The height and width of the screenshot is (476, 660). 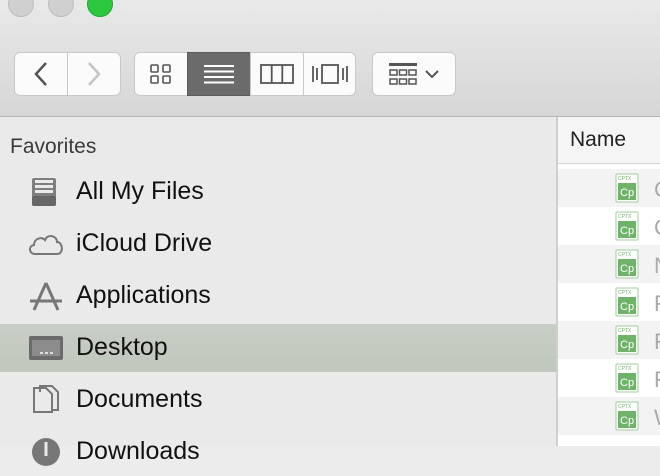 I want to click on list-view-icon, so click(x=219, y=74).